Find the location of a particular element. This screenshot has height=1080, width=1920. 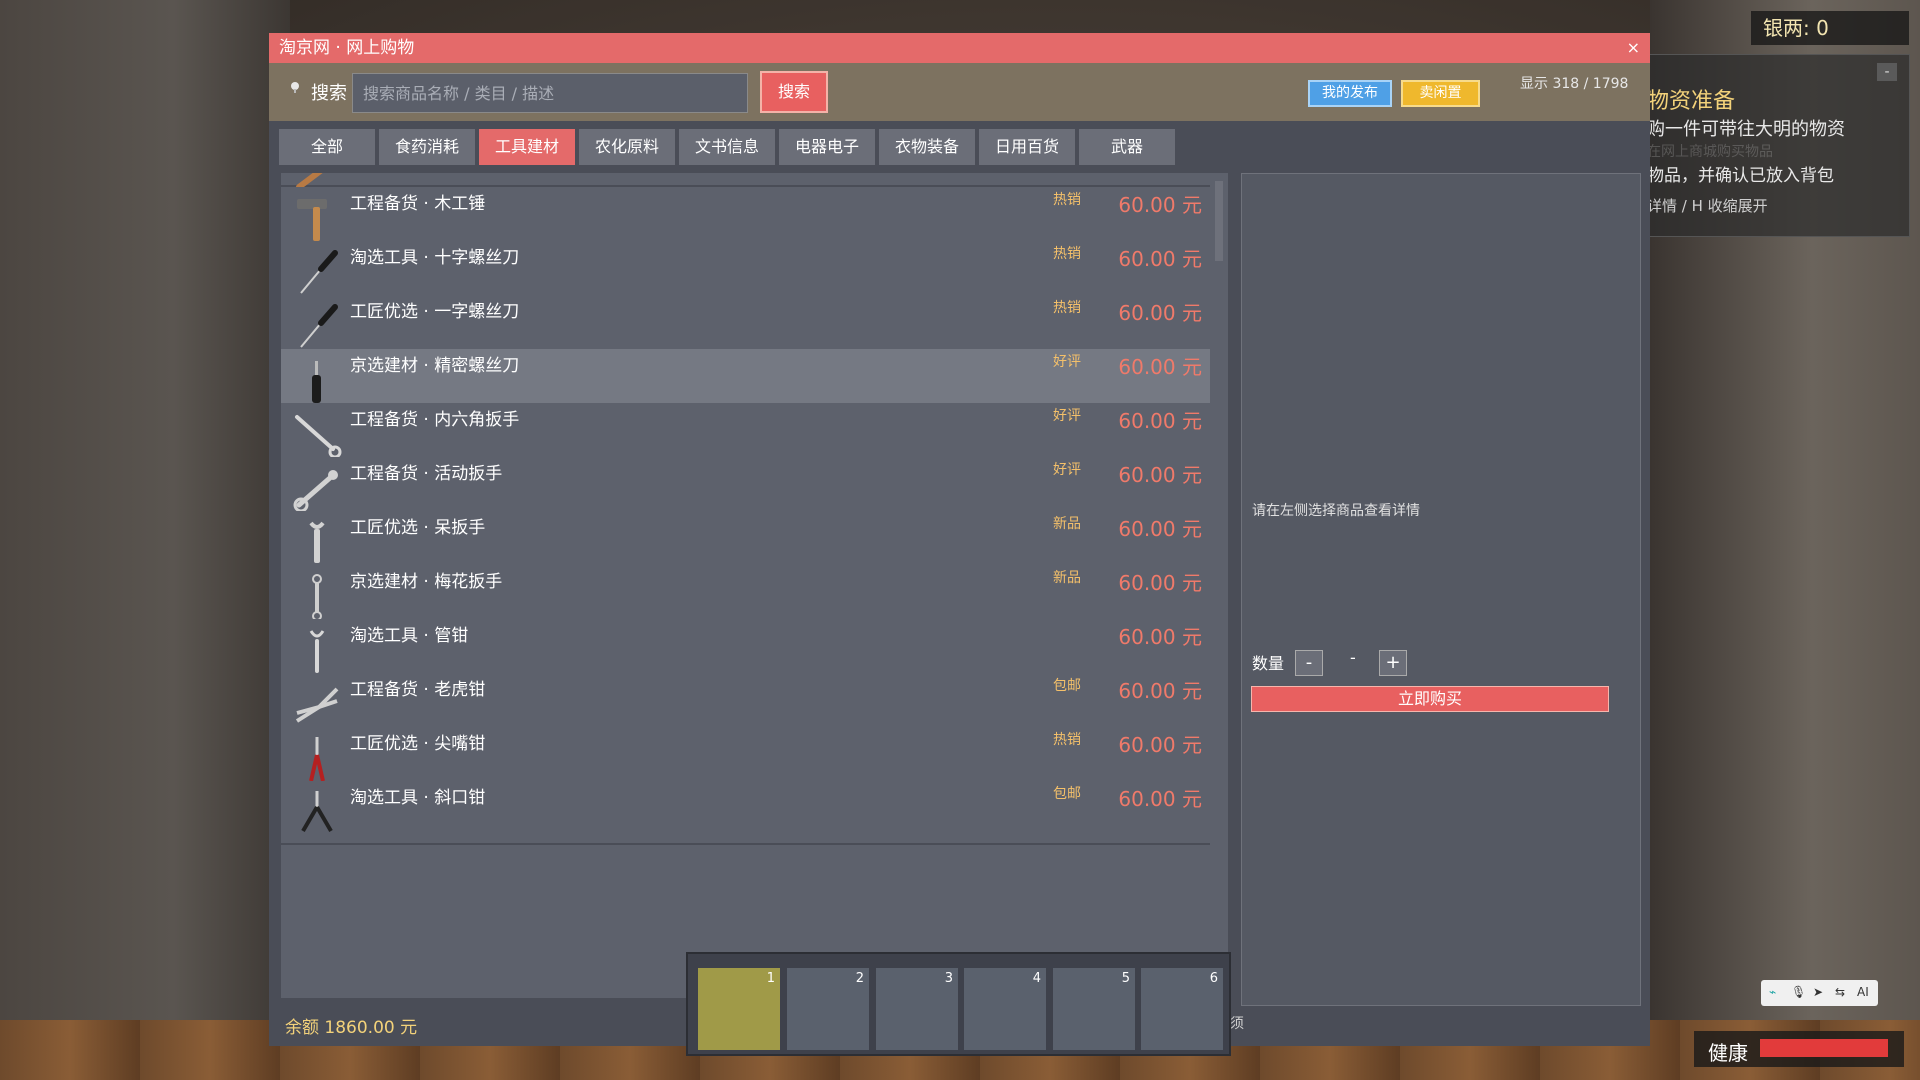

tab-food-medicine: 食药消耗 is located at coordinates (427, 147).